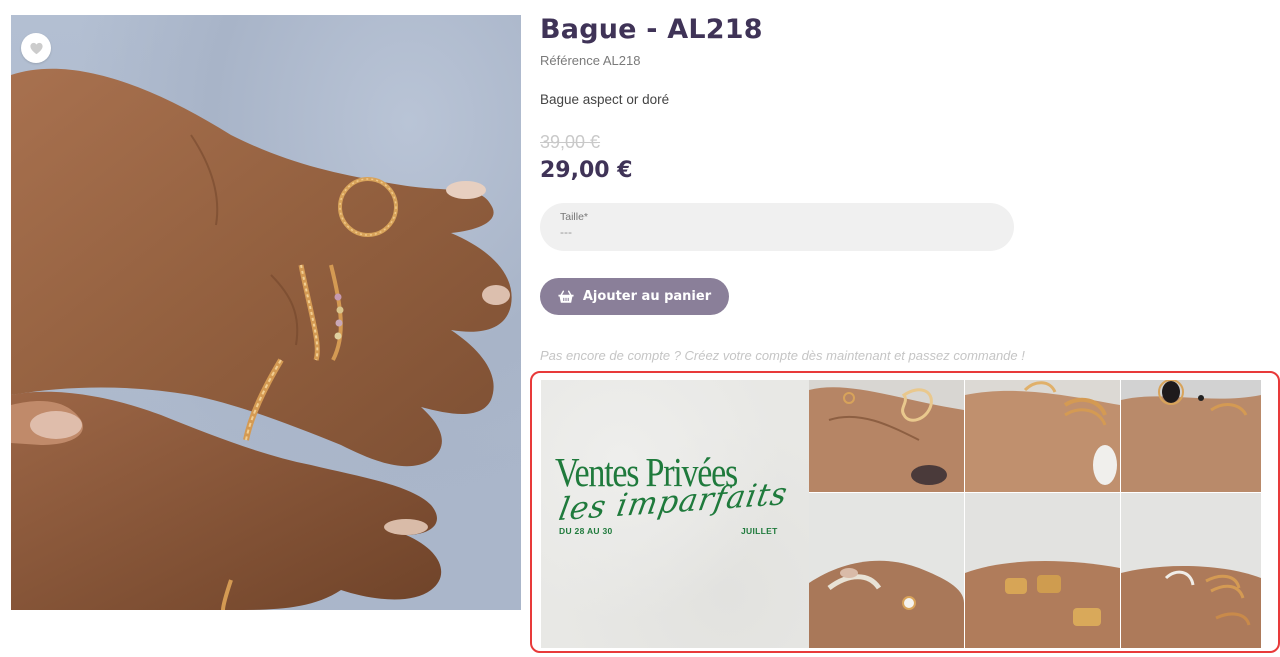  I want to click on old-price: 39,00 €, so click(570, 142).